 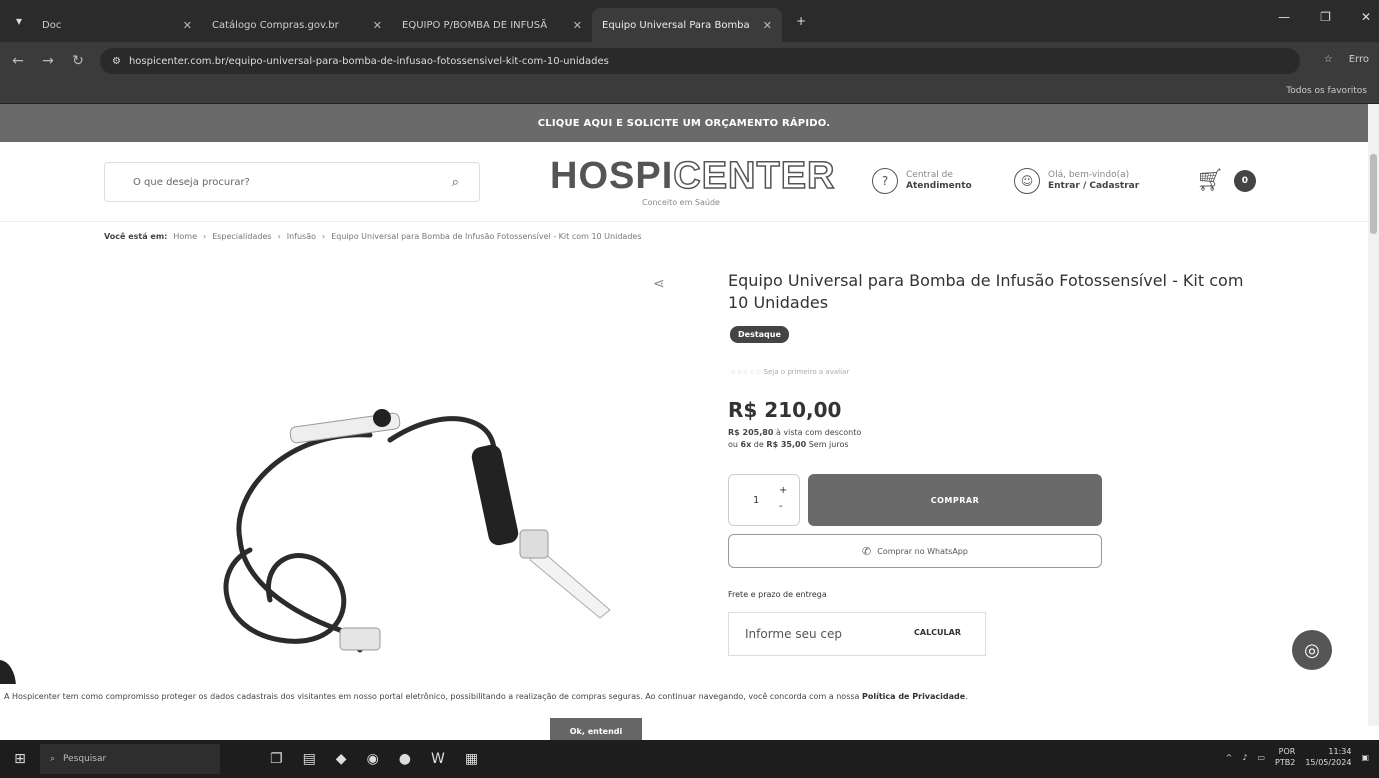 I want to click on buy-button: COMPRAR, so click(x=955, y=500).